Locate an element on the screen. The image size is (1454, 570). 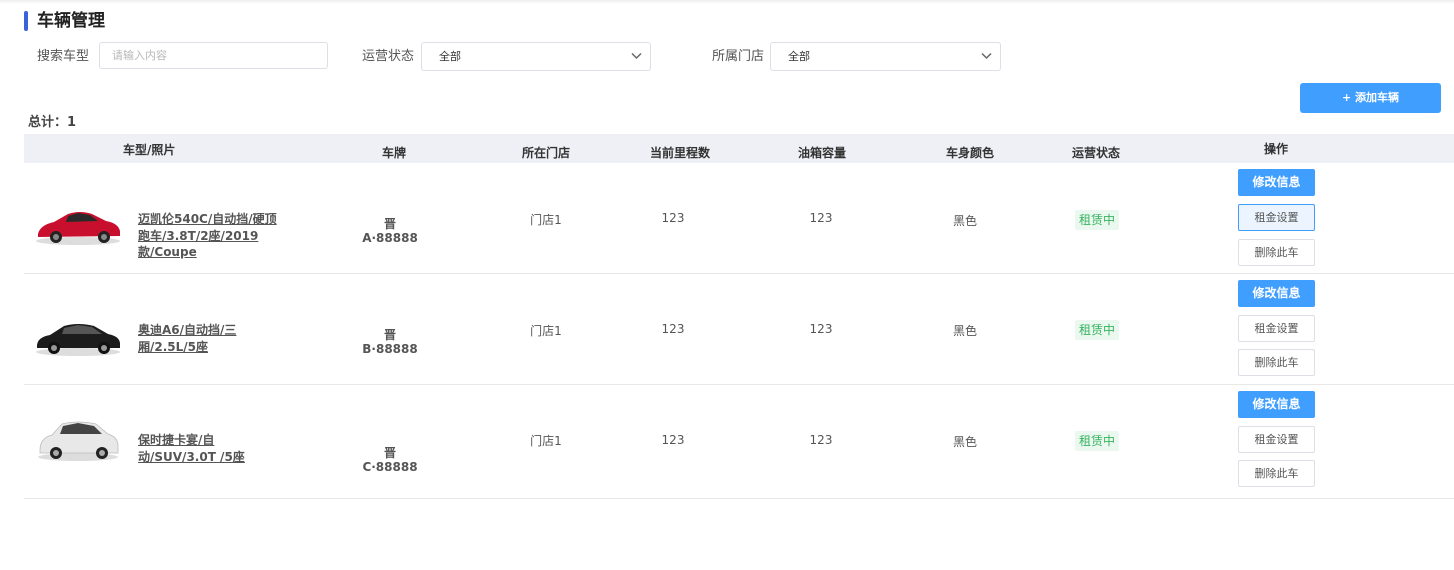
header-status: 运营状态 is located at coordinates (1096, 153).